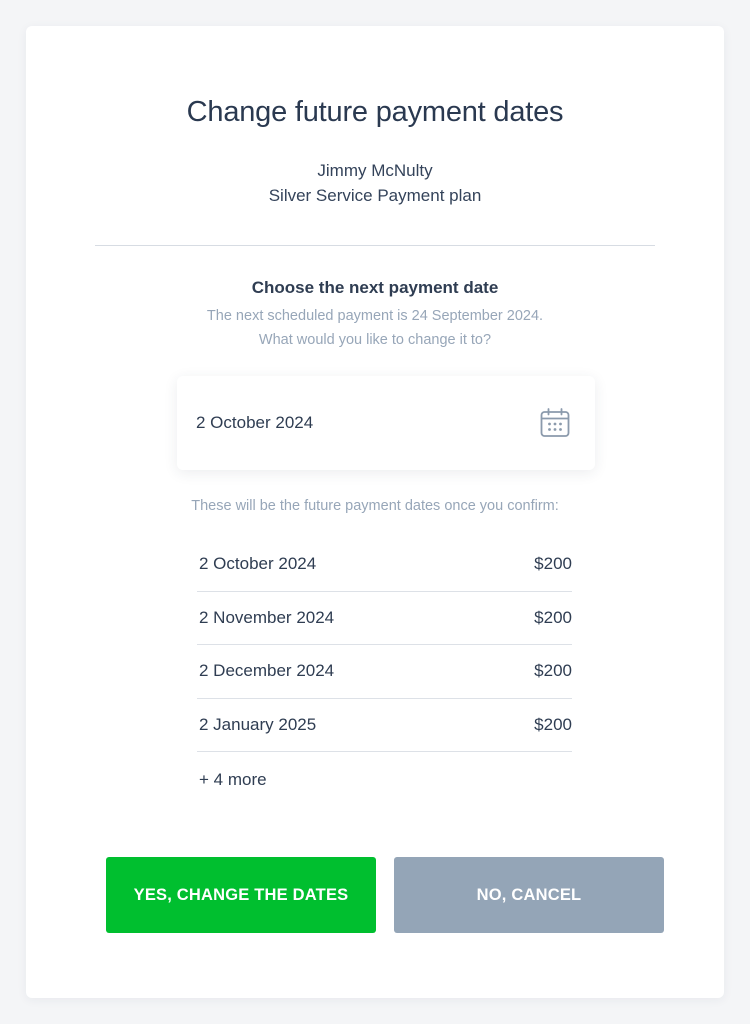  I want to click on date-section-heading: Choose the next payment date, so click(375, 287).